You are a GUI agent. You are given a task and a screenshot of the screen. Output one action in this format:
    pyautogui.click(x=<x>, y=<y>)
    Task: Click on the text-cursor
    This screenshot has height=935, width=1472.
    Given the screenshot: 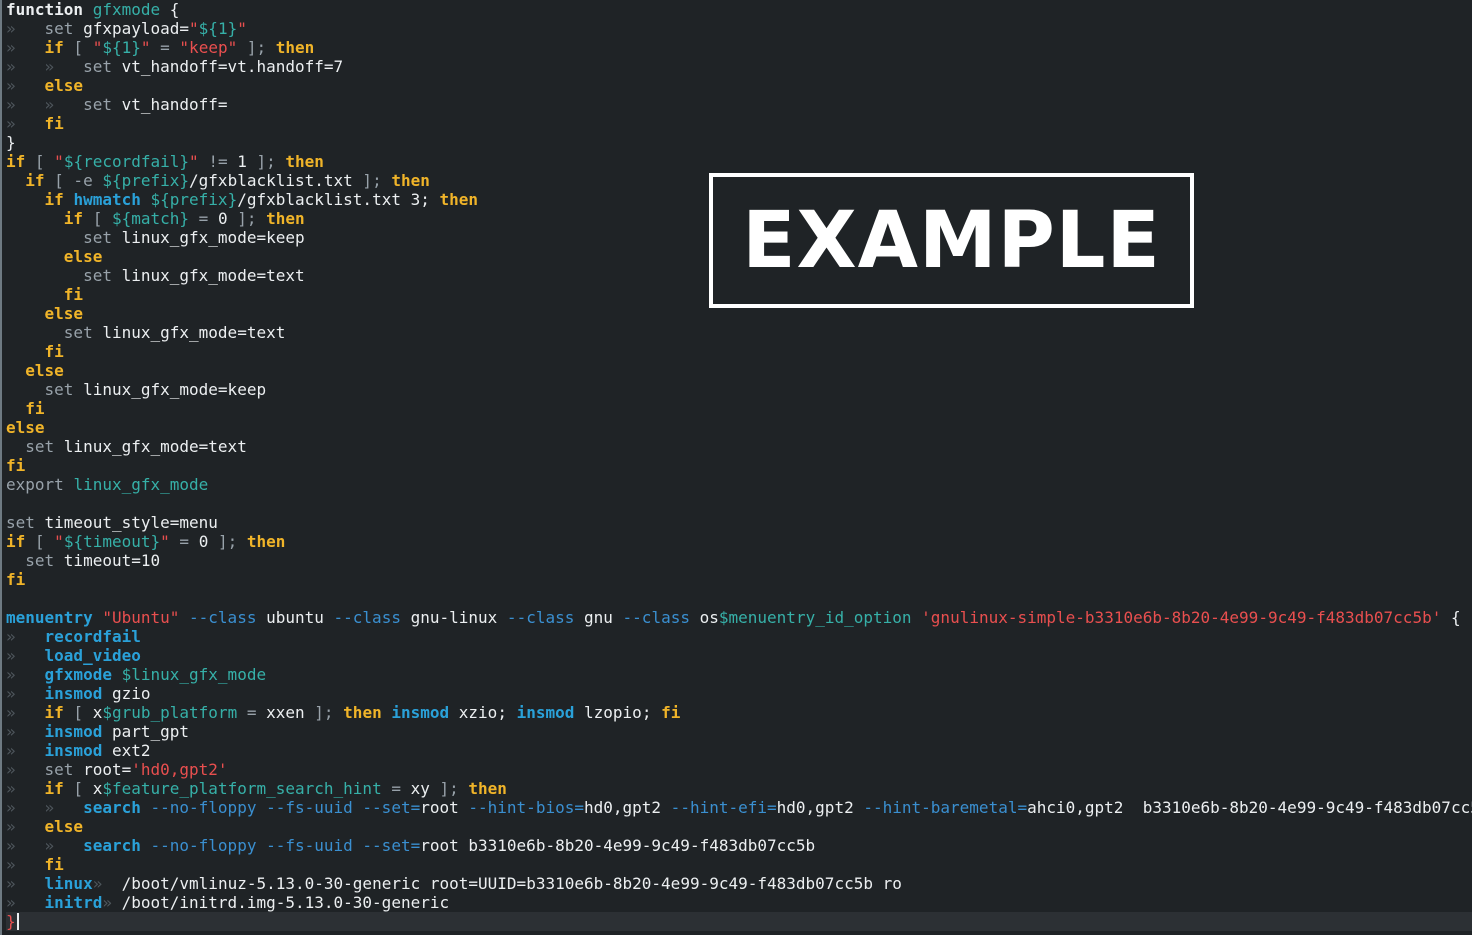 What is the action you would take?
    pyautogui.click(x=17, y=921)
    